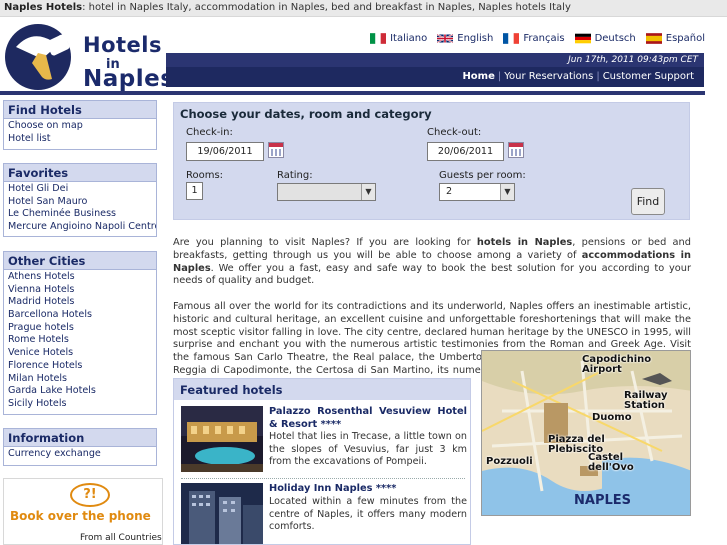 The height and width of the screenshot is (545, 727). Describe the element at coordinates (80, 379) in the screenshot. I see `city-item: Milan Hotels` at that location.